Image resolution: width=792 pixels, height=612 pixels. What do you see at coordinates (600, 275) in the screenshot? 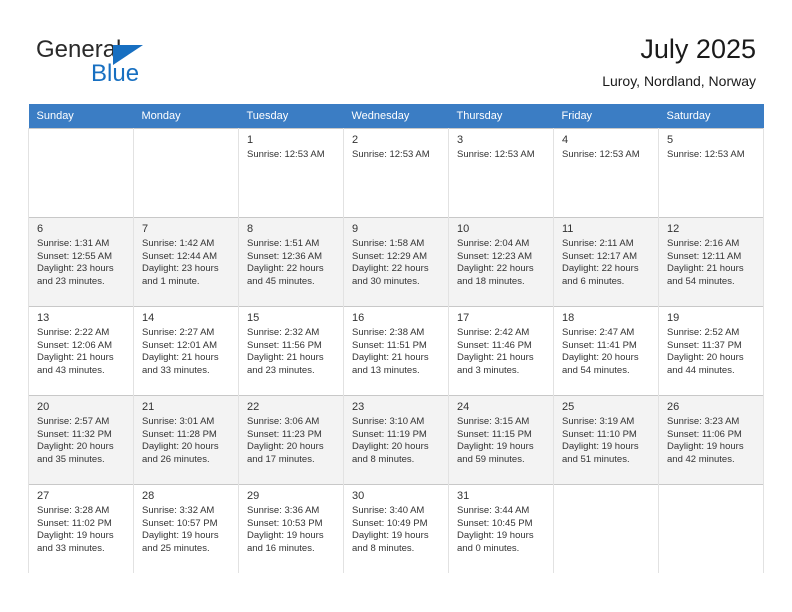
I see `daylight-text: Daylight: 22 hours and 6 minutes.` at bounding box center [600, 275].